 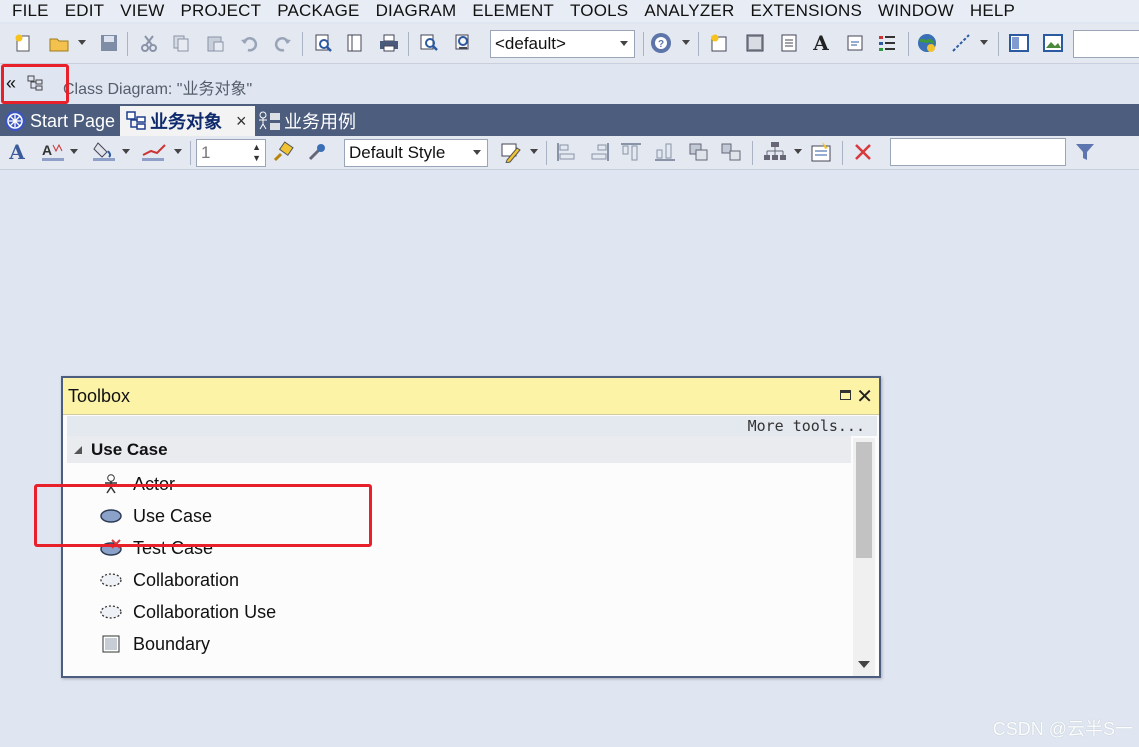 What do you see at coordinates (231, 153) in the screenshot?
I see `line-width-stepper: 1 ▲ ▼` at bounding box center [231, 153].